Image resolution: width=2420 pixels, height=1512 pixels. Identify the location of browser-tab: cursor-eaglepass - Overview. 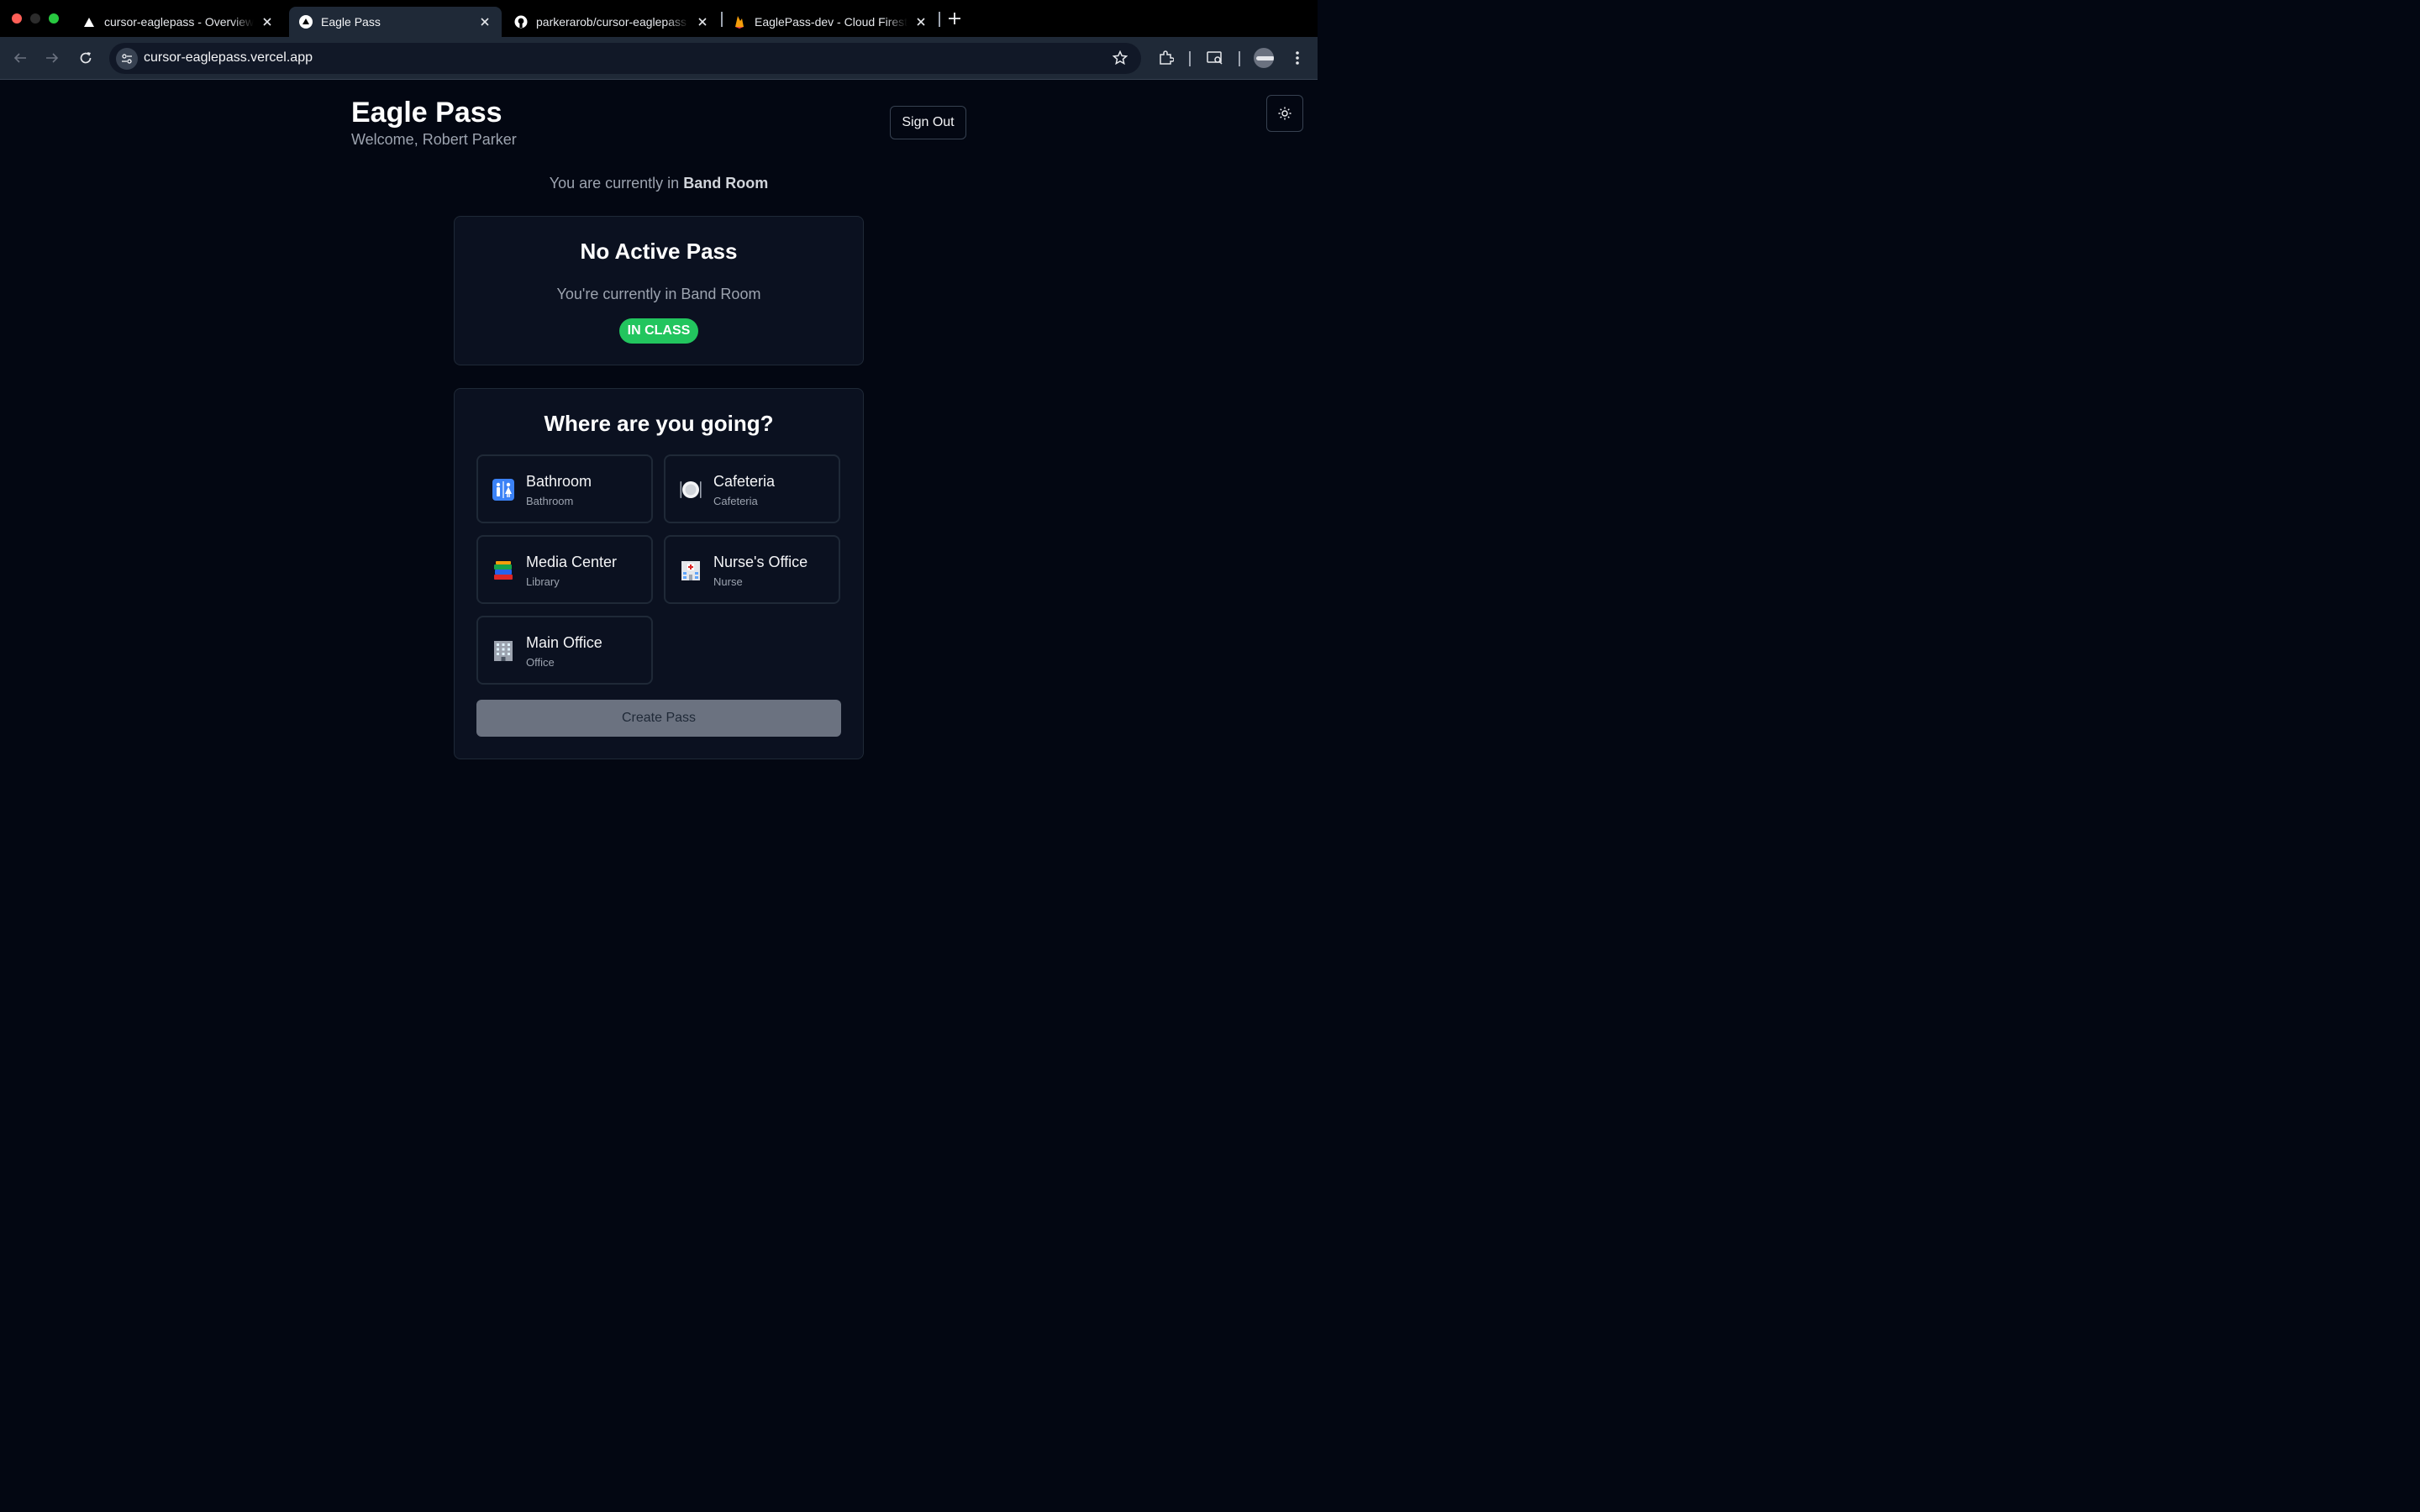
(178, 22).